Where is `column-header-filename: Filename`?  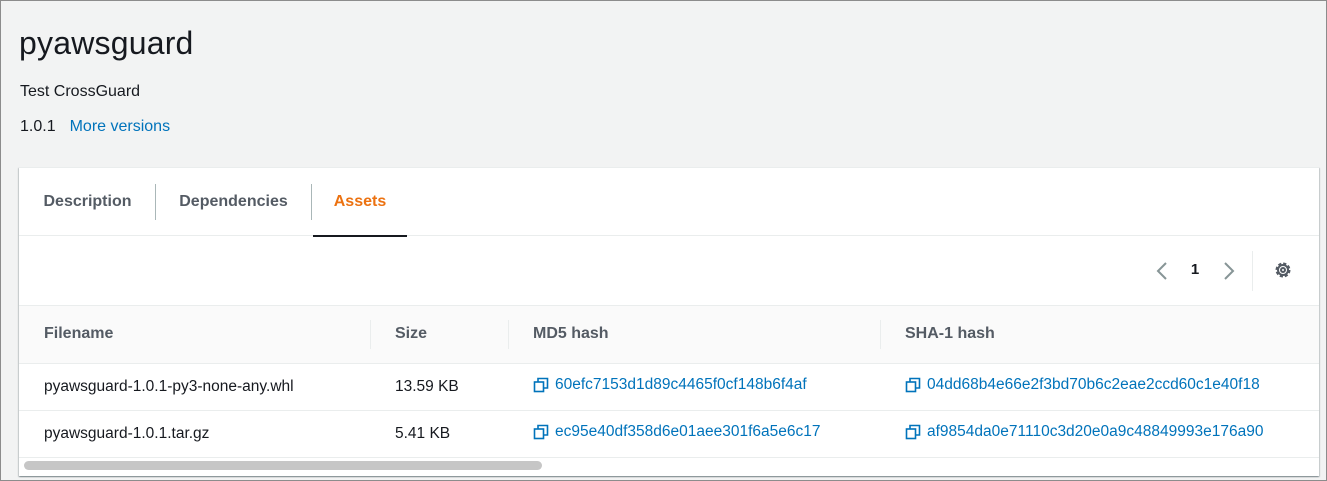 column-header-filename: Filename is located at coordinates (194, 335).